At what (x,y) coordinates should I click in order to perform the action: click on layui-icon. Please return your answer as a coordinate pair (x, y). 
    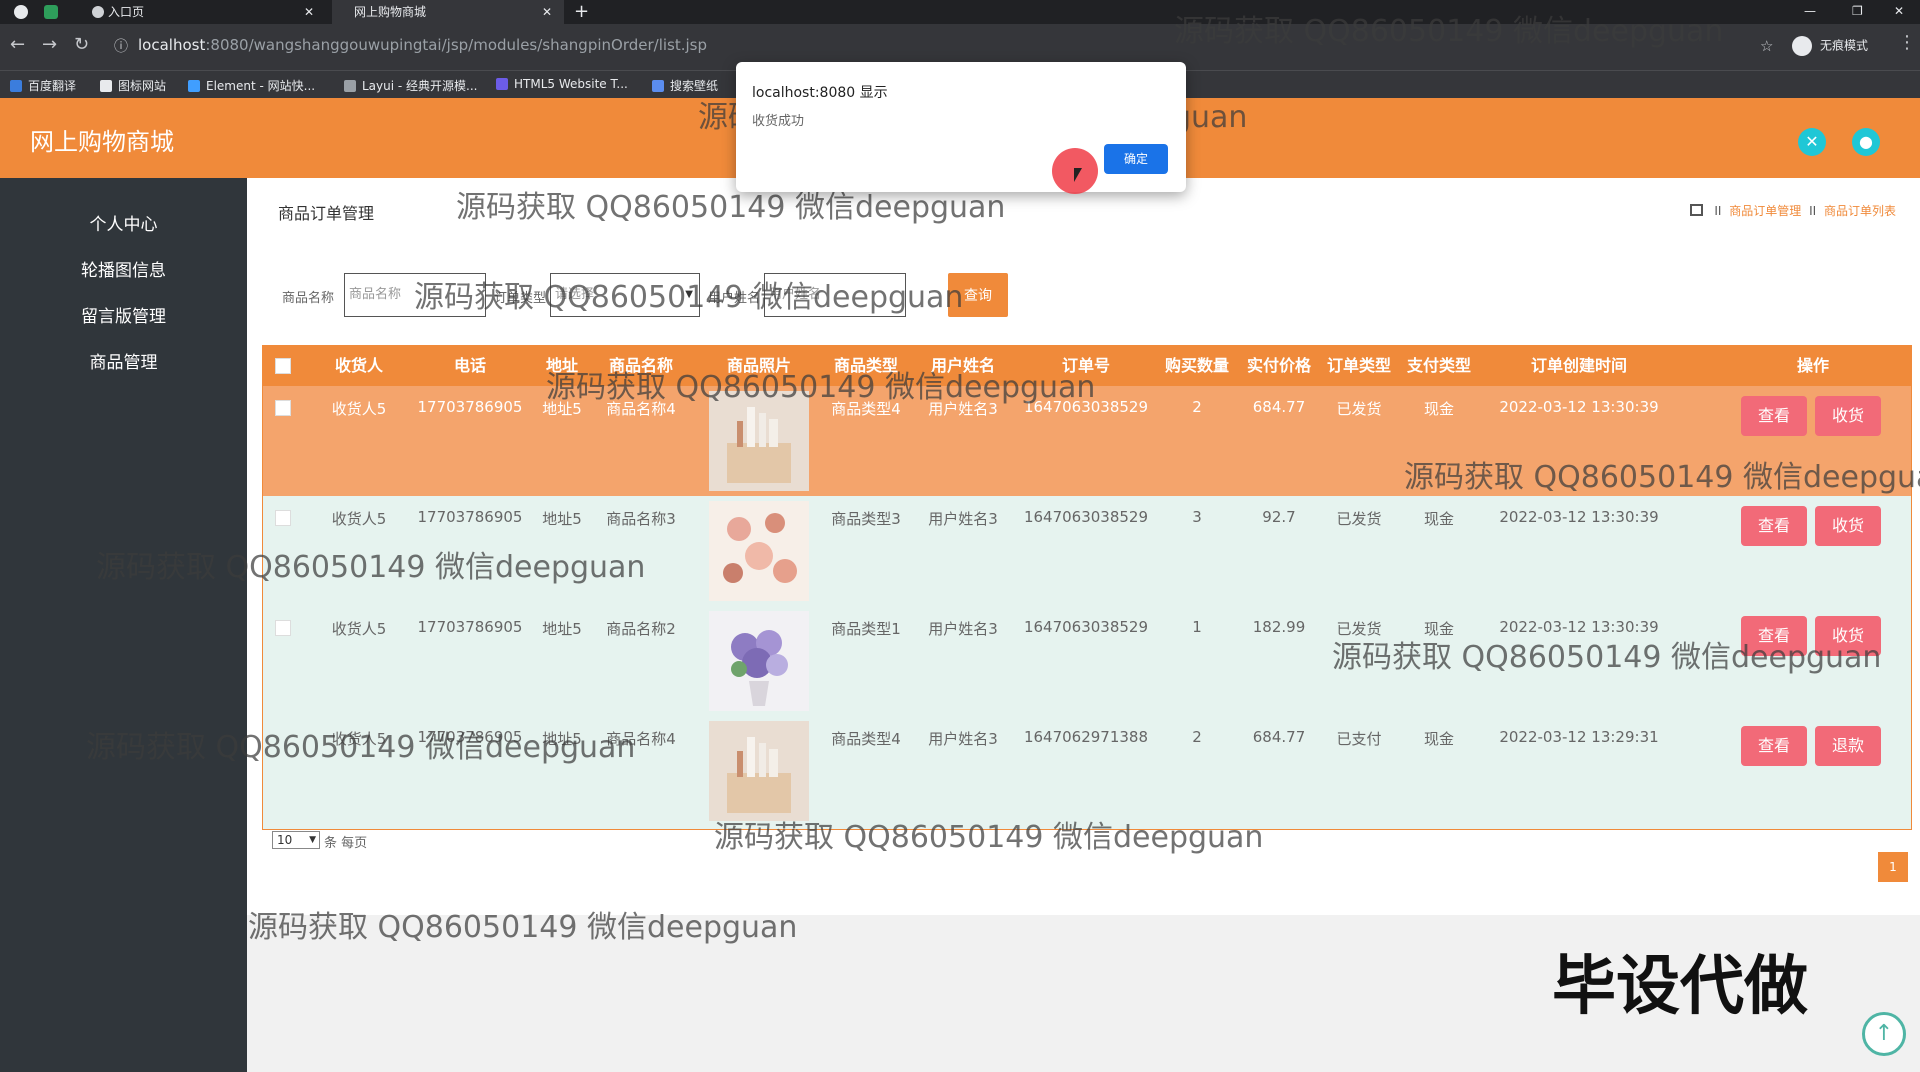
    Looking at the image, I should click on (350, 86).